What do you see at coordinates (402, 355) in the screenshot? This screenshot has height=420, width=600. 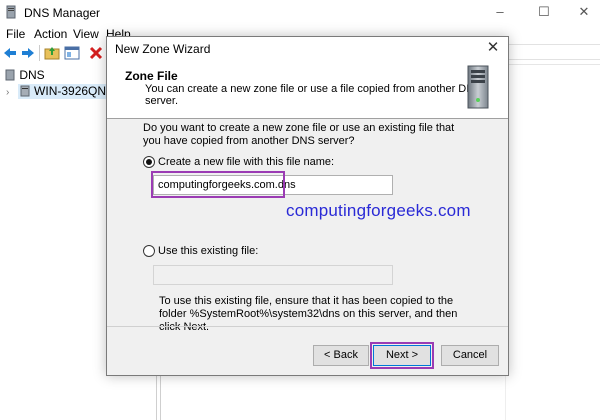 I see `next-button-highlight` at bounding box center [402, 355].